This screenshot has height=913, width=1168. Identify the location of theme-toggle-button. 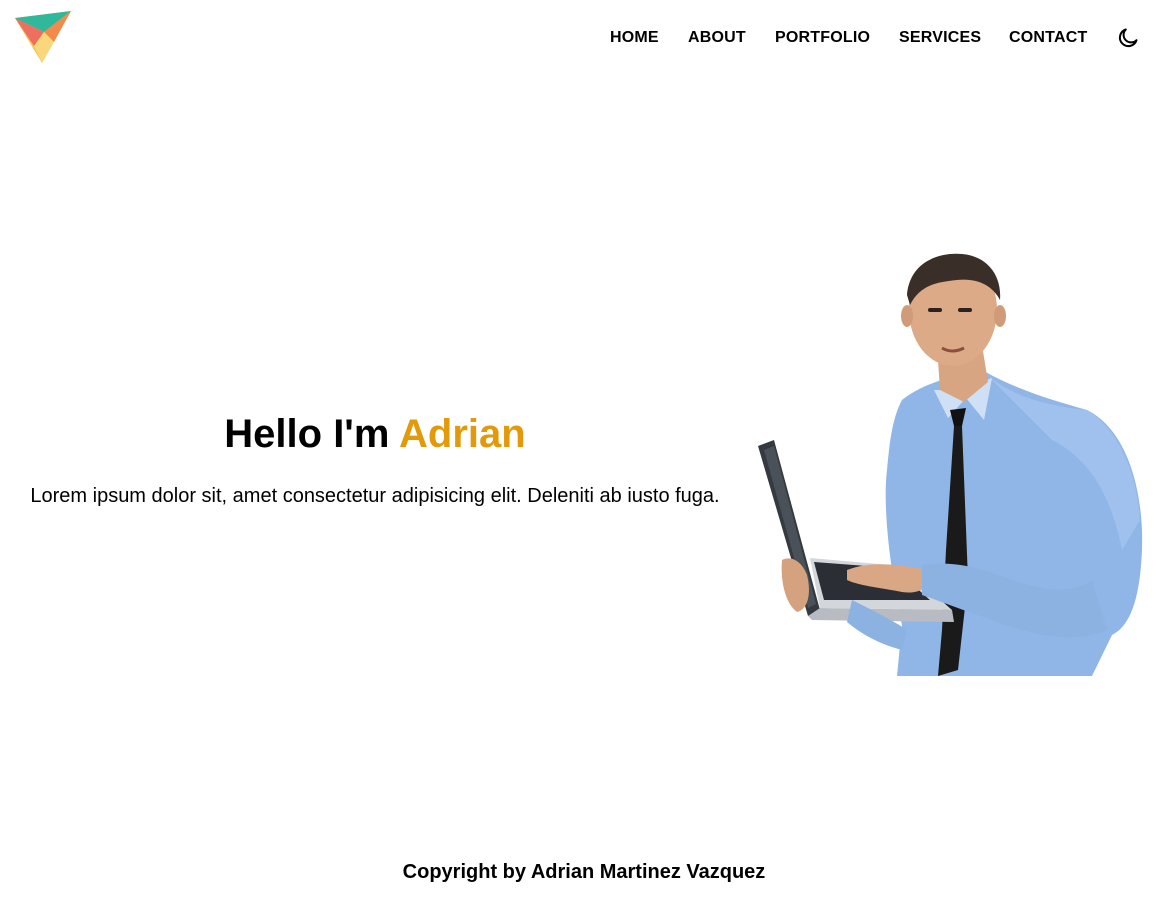
(1128, 38).